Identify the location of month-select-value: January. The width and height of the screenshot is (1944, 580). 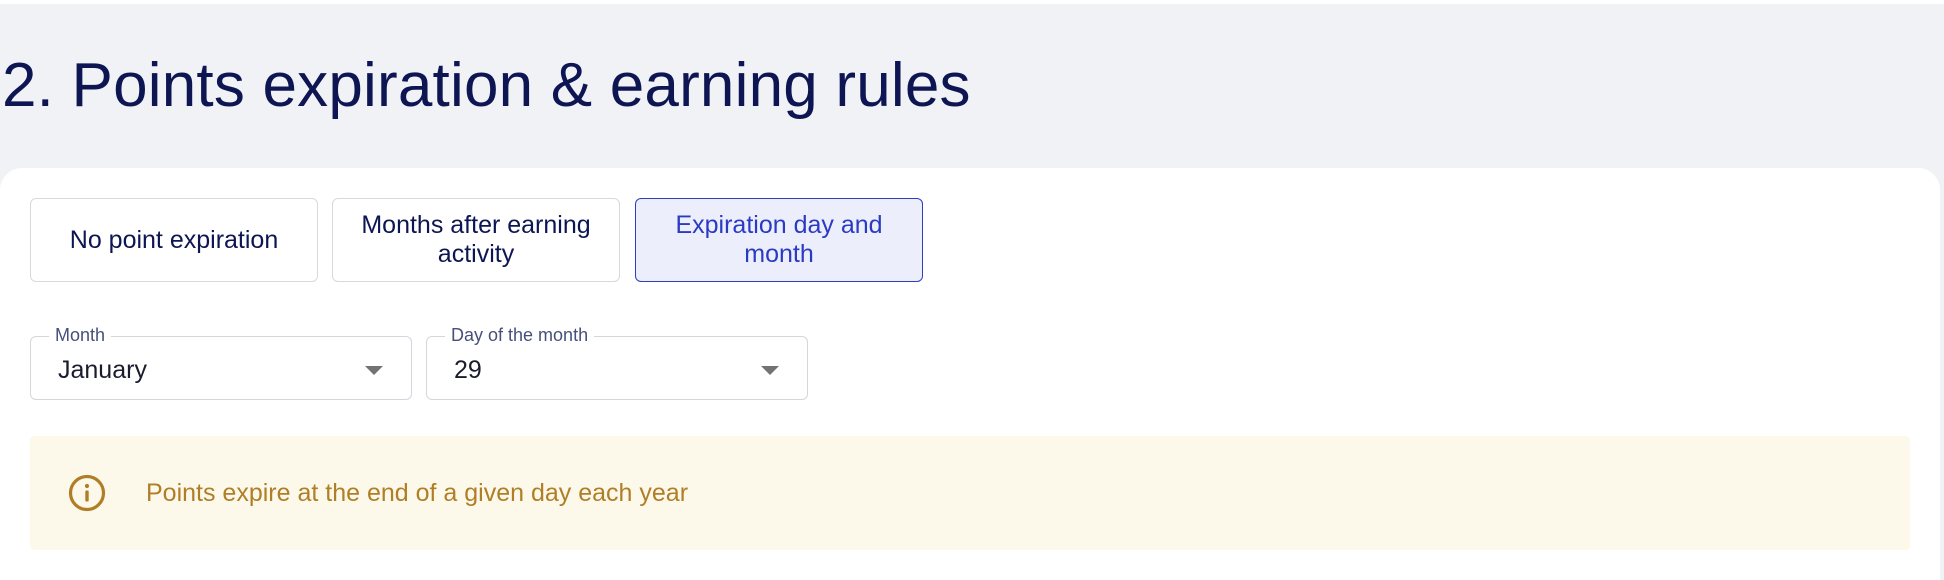
(102, 370).